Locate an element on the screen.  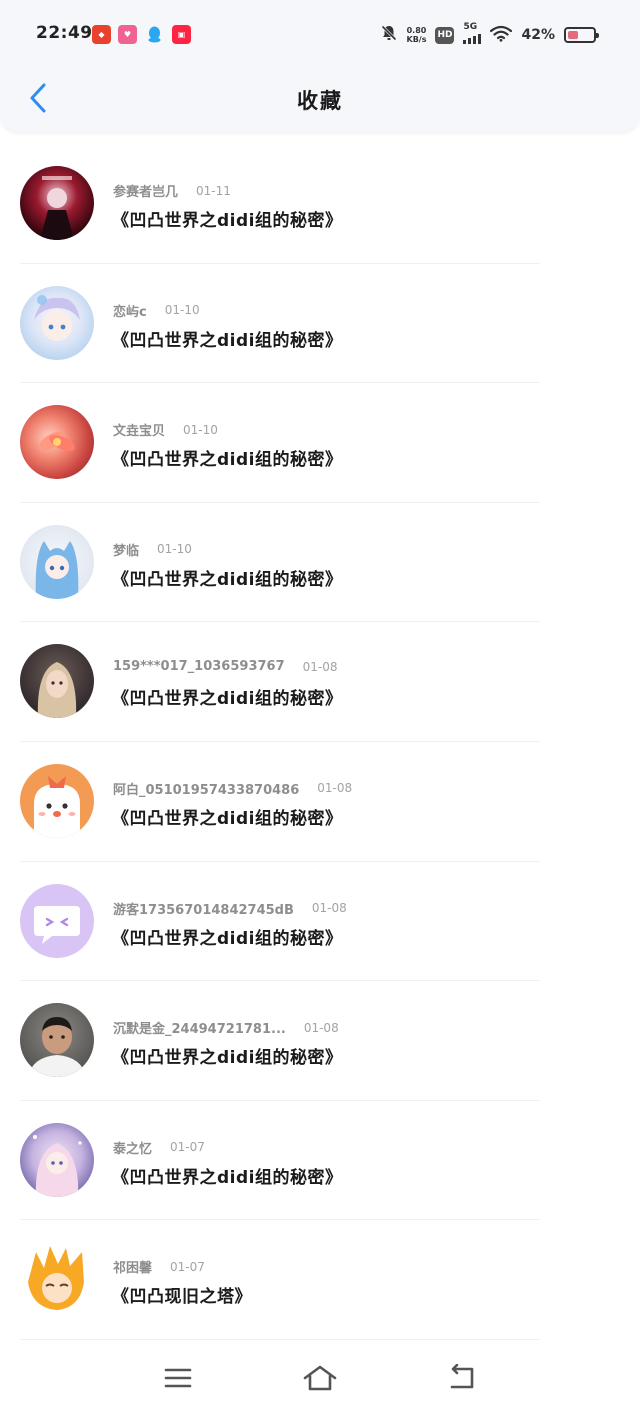
back-nav-button is located at coordinates (462, 1378).